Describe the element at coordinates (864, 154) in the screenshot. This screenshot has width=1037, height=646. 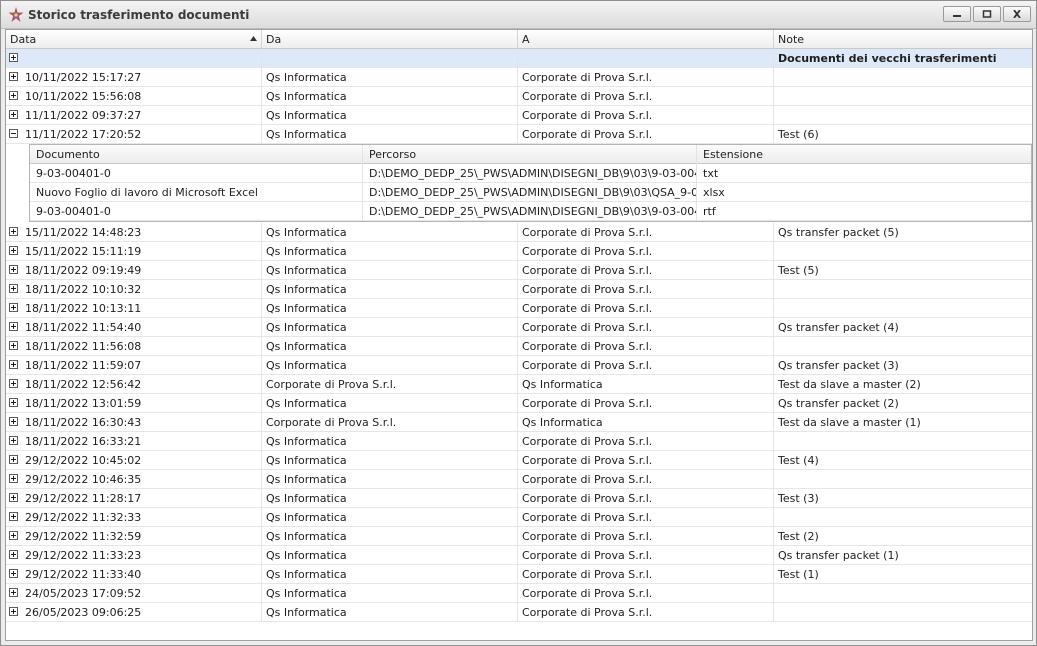
I see `detail-header-estensione: Estensione` at that location.